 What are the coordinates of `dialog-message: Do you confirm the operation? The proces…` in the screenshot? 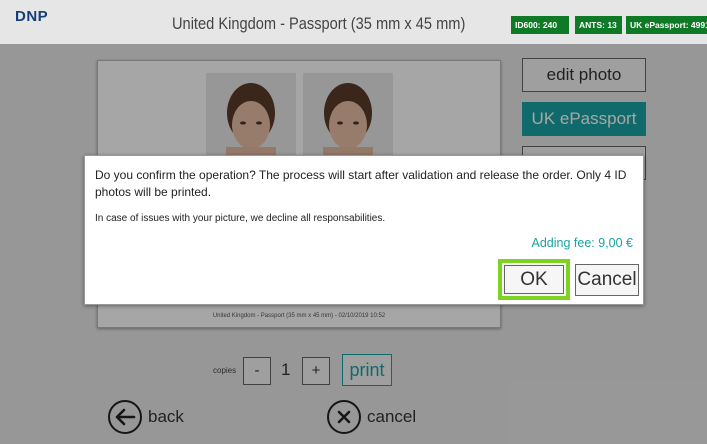 It's located at (361, 183).